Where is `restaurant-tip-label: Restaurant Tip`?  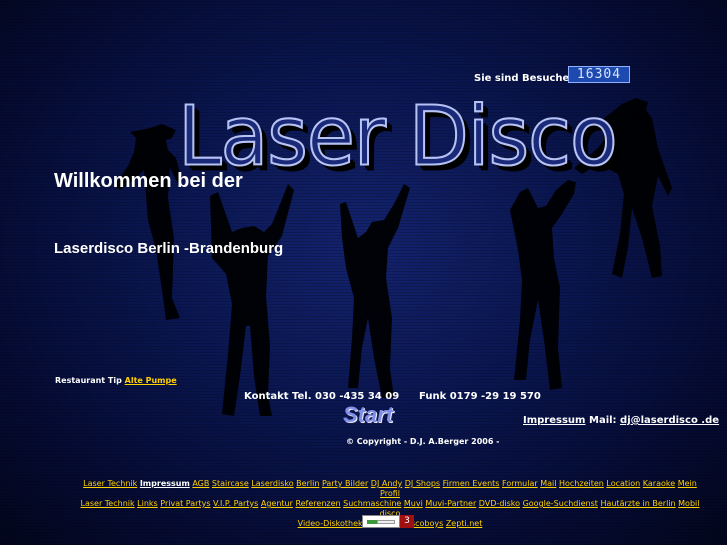 restaurant-tip-label: Restaurant Tip is located at coordinates (88, 380).